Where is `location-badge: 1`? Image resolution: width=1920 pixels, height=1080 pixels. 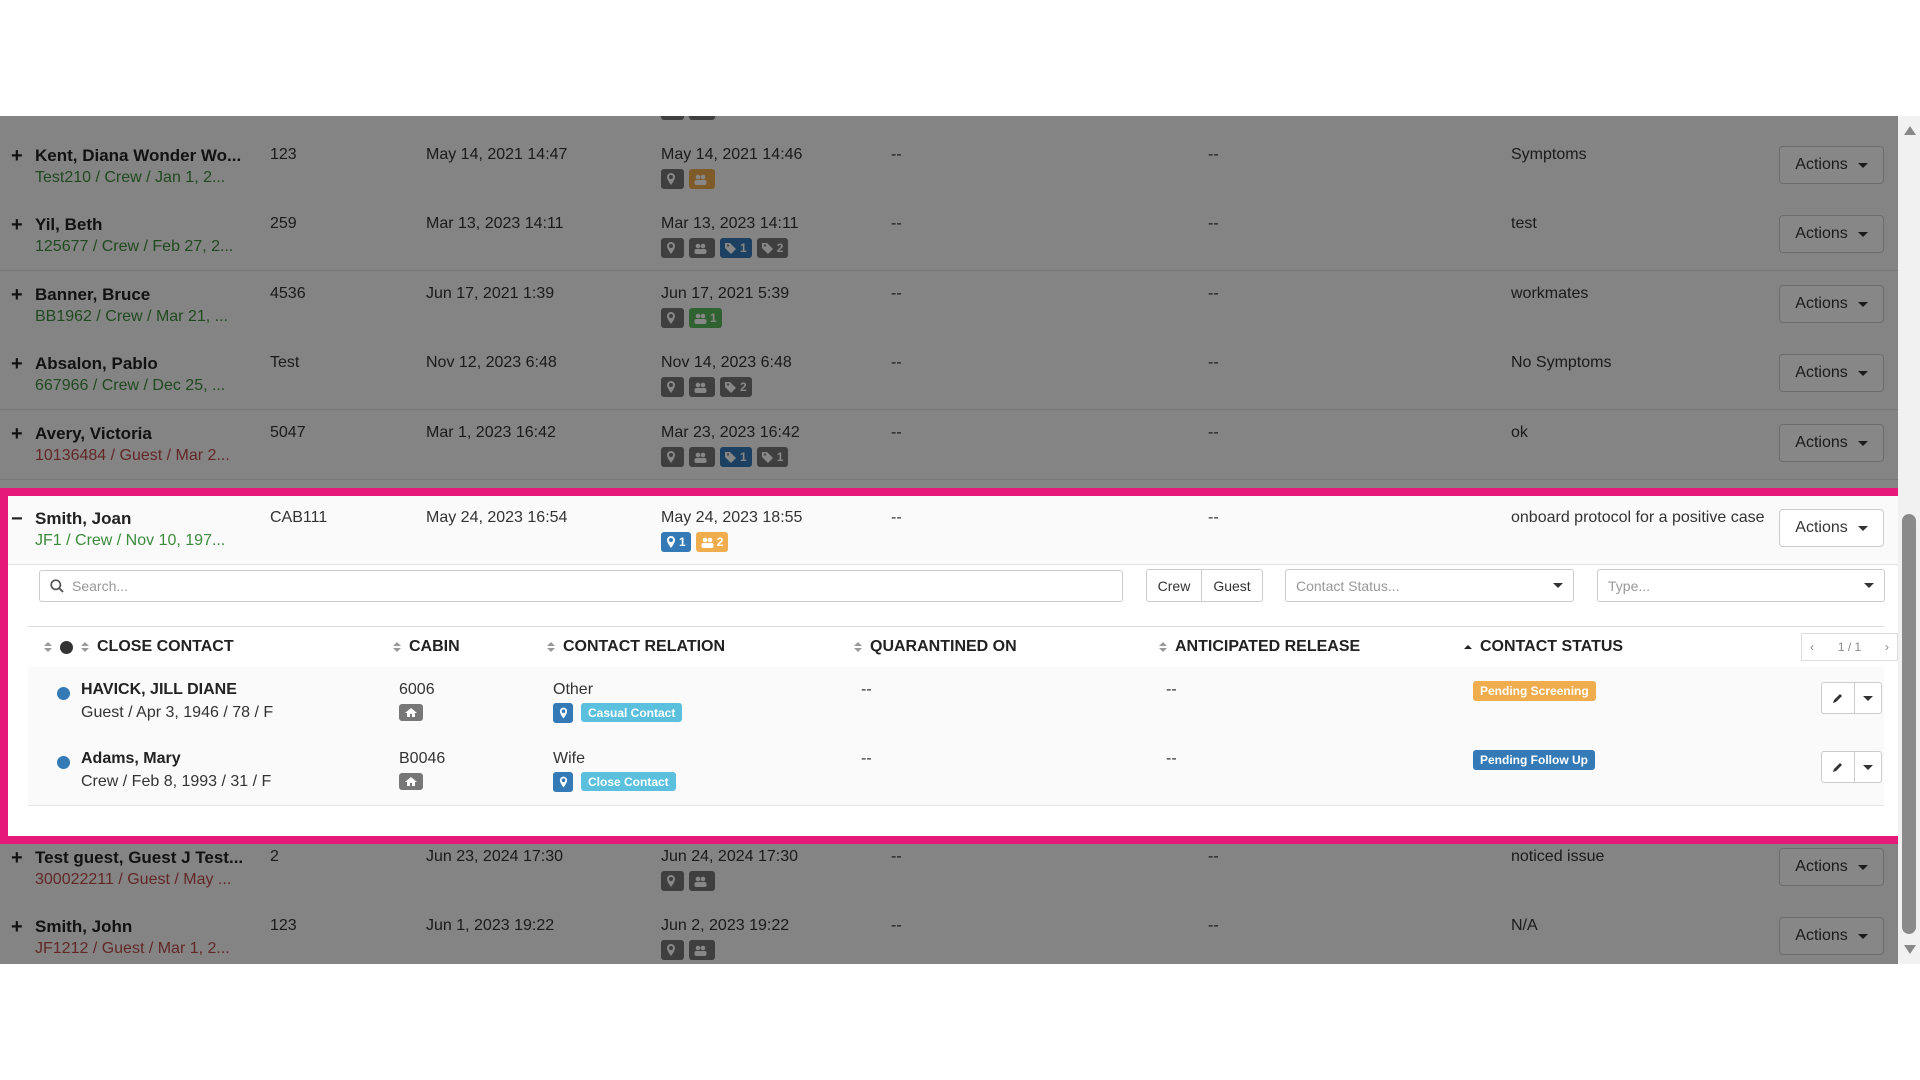 location-badge: 1 is located at coordinates (676, 542).